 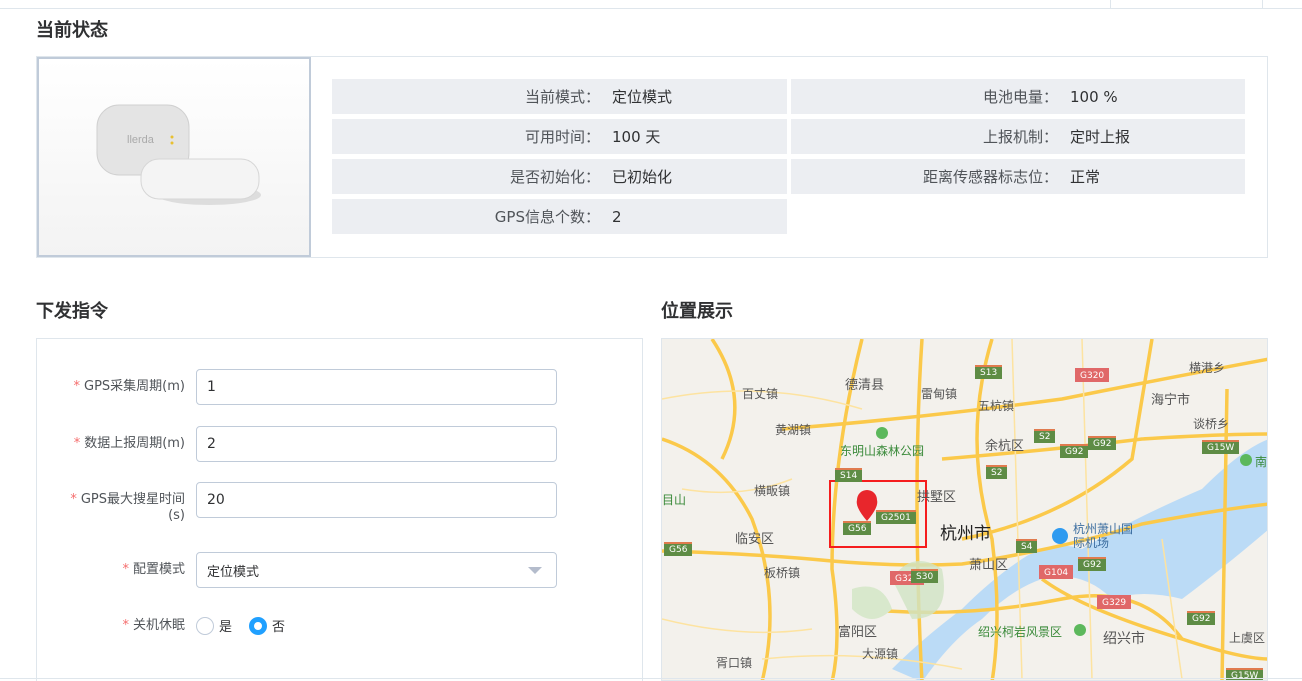 I want to click on command-title: 下发指令, so click(x=72, y=311).